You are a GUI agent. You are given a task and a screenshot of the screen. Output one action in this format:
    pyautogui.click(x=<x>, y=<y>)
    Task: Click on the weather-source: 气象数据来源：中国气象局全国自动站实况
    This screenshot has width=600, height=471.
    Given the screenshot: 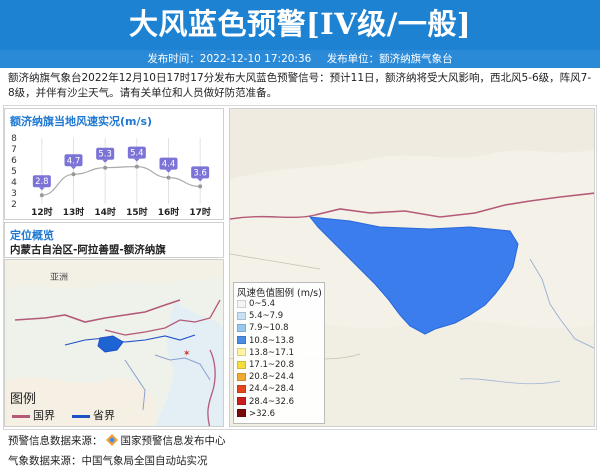 What is the action you would take?
    pyautogui.click(x=108, y=460)
    